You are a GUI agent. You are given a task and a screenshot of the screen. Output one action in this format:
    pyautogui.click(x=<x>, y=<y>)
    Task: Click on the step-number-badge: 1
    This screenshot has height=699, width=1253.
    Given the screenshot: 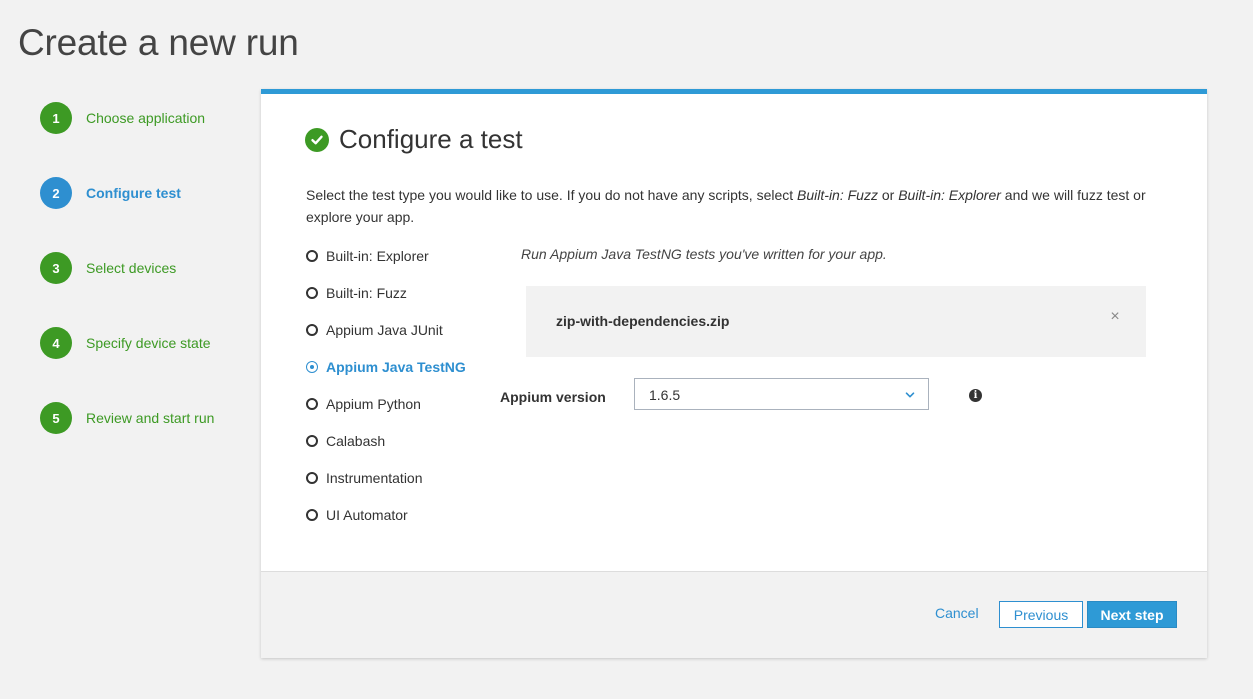 What is the action you would take?
    pyautogui.click(x=56, y=118)
    